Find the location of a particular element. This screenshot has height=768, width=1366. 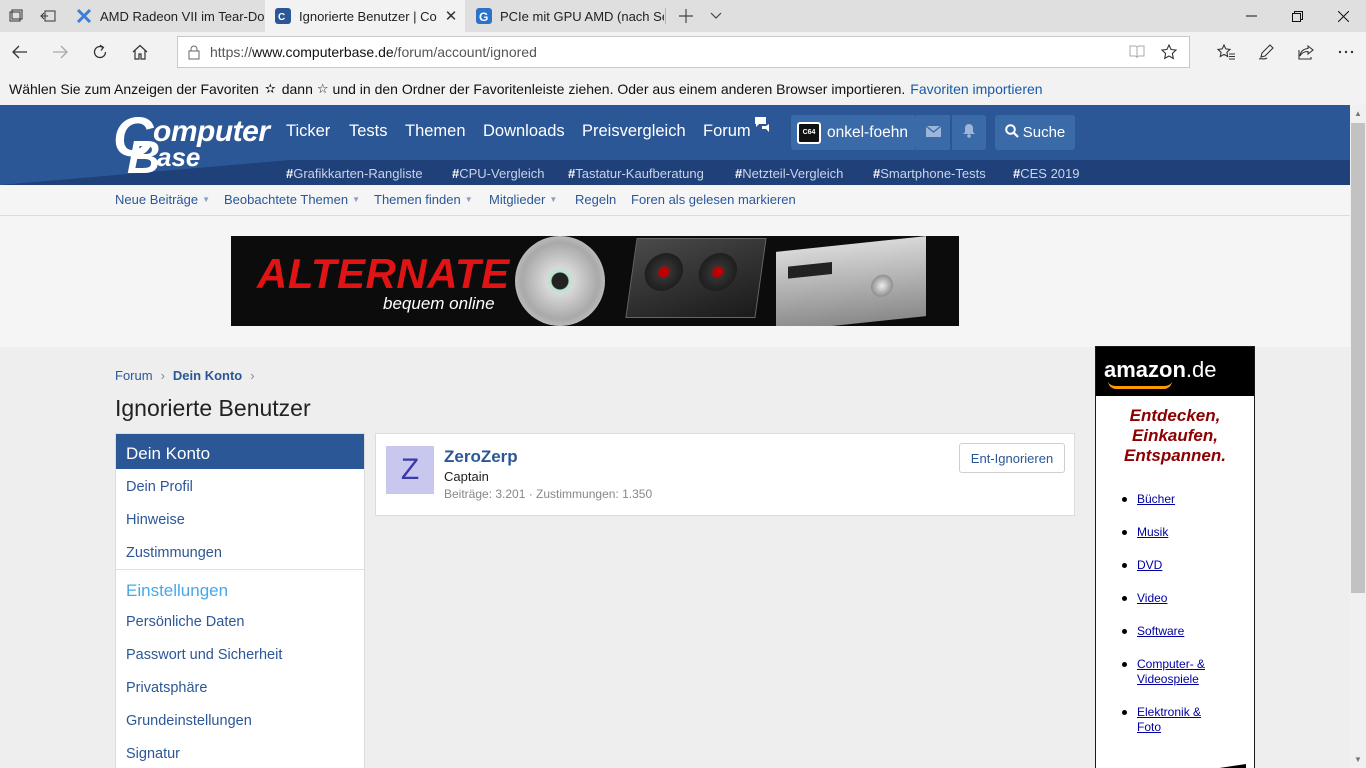

tab-preview-icon is located at coordinates (16, 16).